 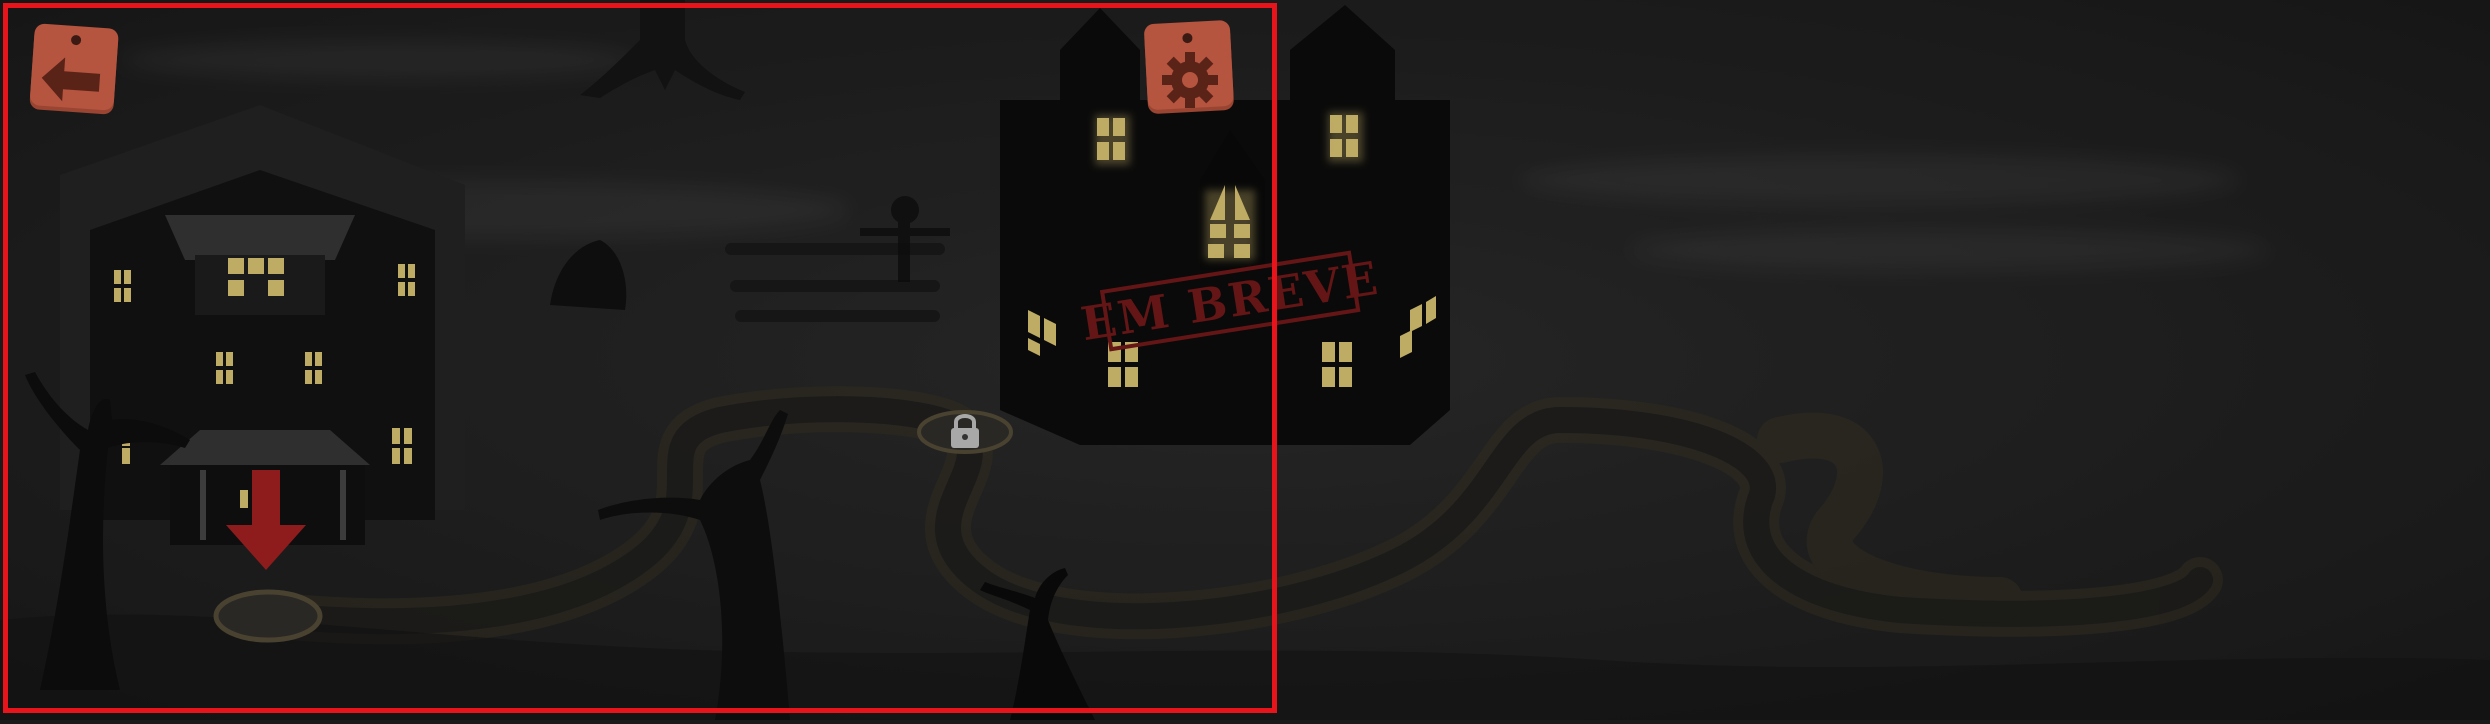 I want to click on settings-button, so click(x=1190, y=68).